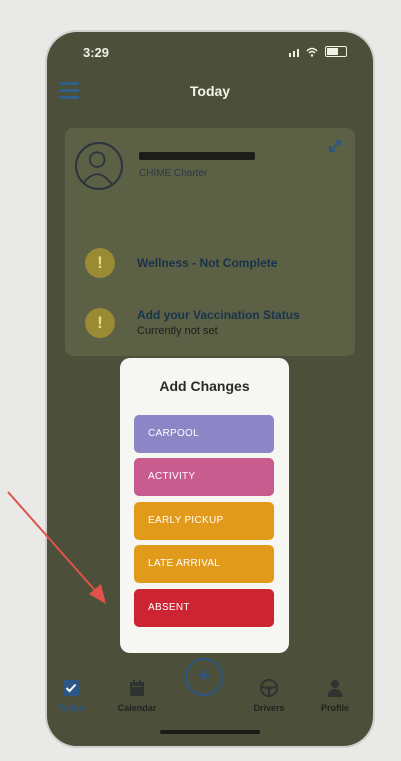 The width and height of the screenshot is (401, 761). I want to click on person-icon, so click(335, 688).